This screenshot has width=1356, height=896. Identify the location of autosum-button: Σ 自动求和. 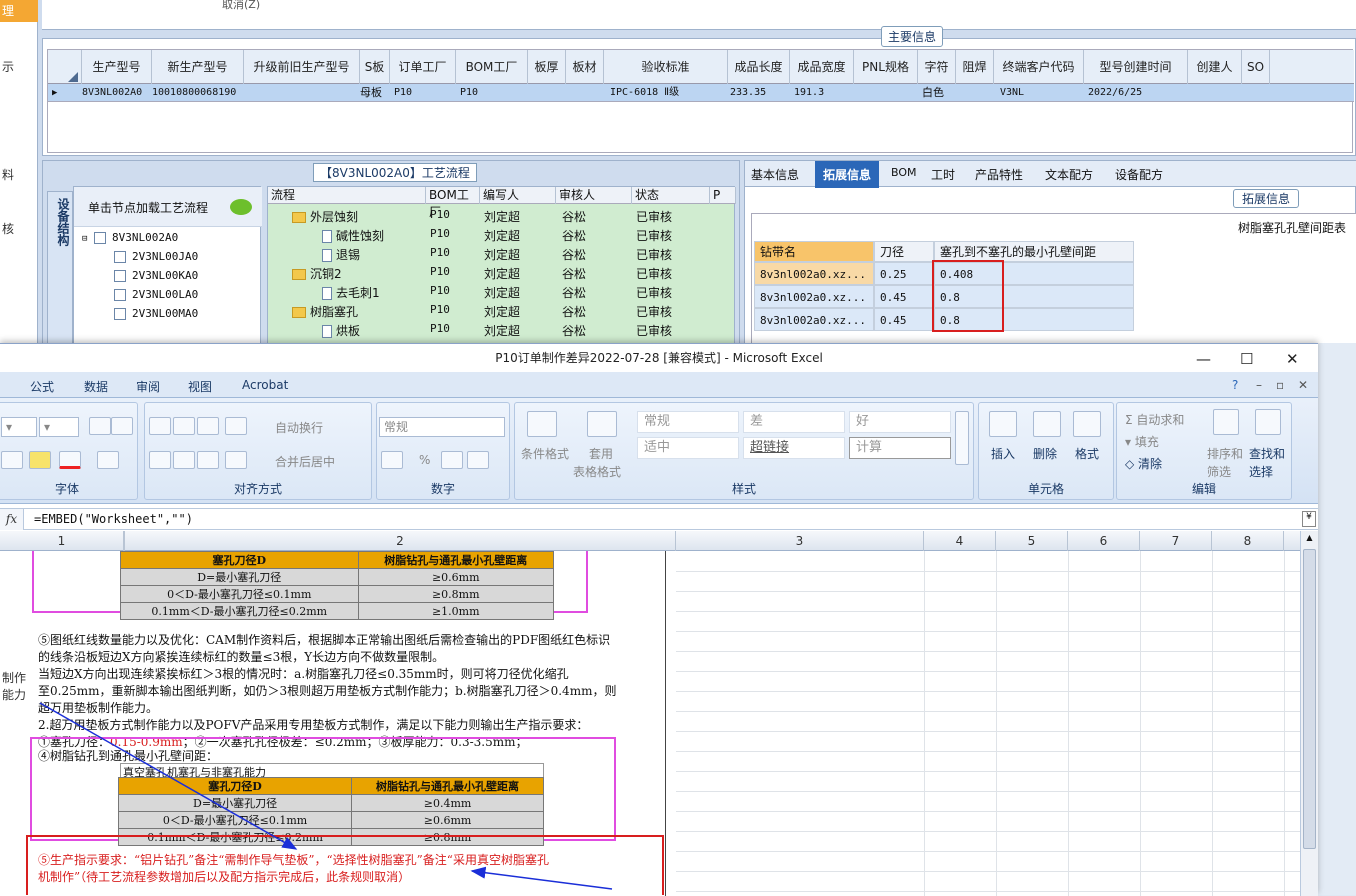
(1154, 419).